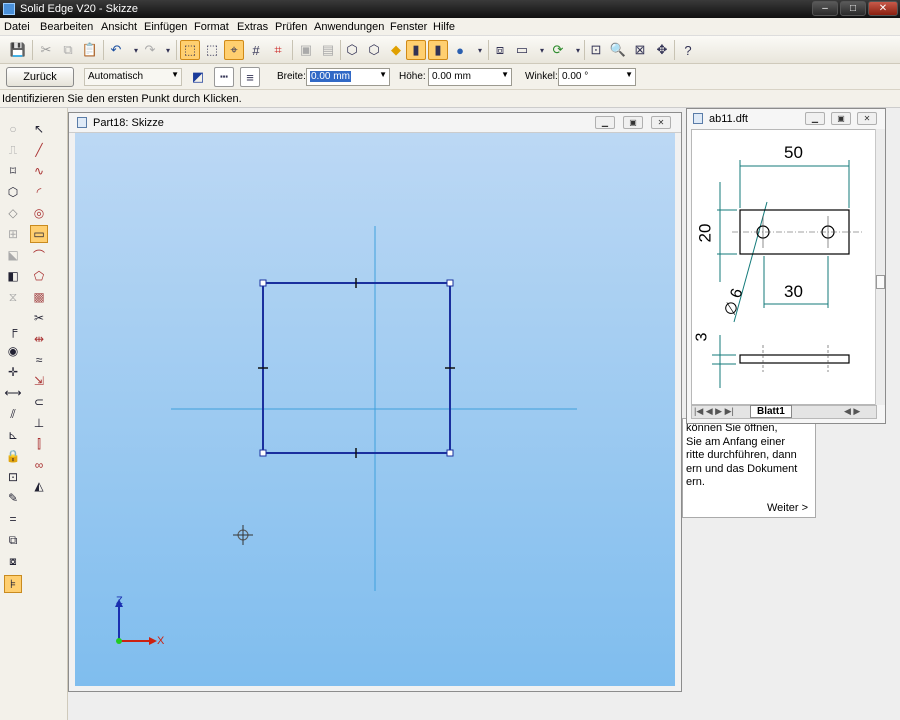 The width and height of the screenshot is (900, 720). I want to click on menu-bearbeiten: Bearbeiten, so click(66, 27).